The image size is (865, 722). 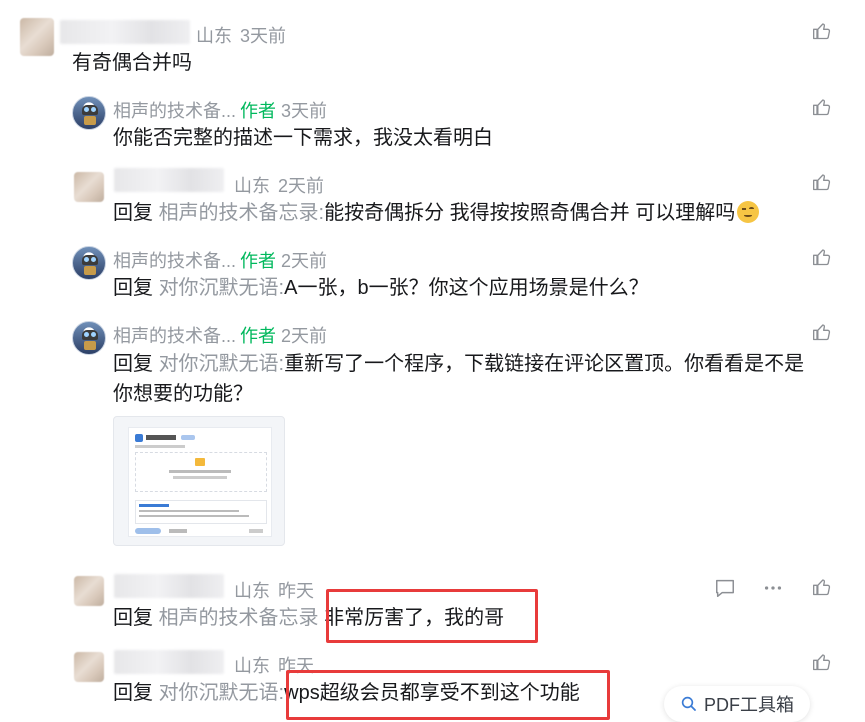 What do you see at coordinates (381, 288) in the screenshot?
I see `comment-text: 回复 对你沉默无语:A一张，b一张？你这个应用场景是什么？` at bounding box center [381, 288].